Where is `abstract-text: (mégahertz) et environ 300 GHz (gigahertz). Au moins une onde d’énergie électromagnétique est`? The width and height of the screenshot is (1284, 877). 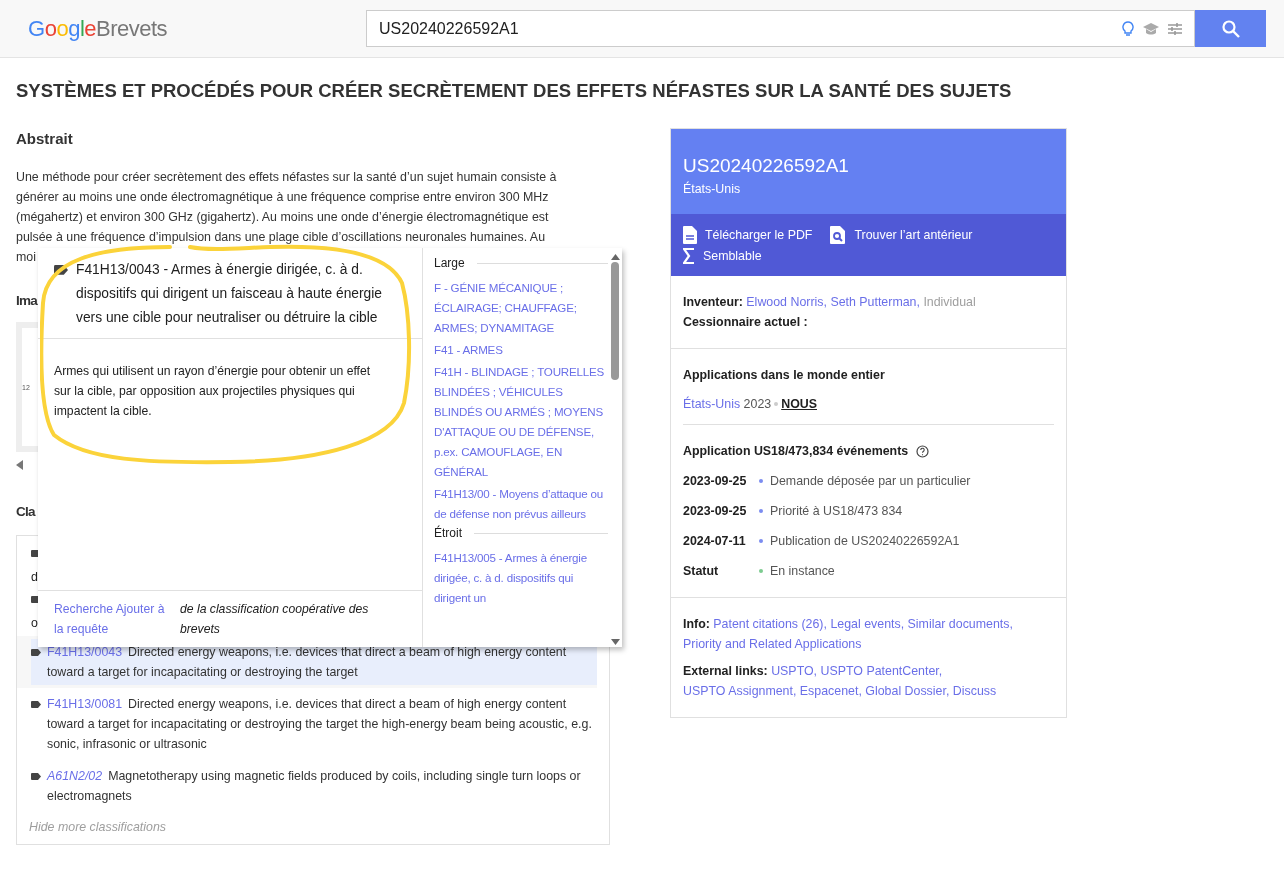
abstract-text: (mégahertz) et environ 300 GHz (gigahertz). Au moins une onde d’énergie électromagnétique est is located at coordinates (282, 217).